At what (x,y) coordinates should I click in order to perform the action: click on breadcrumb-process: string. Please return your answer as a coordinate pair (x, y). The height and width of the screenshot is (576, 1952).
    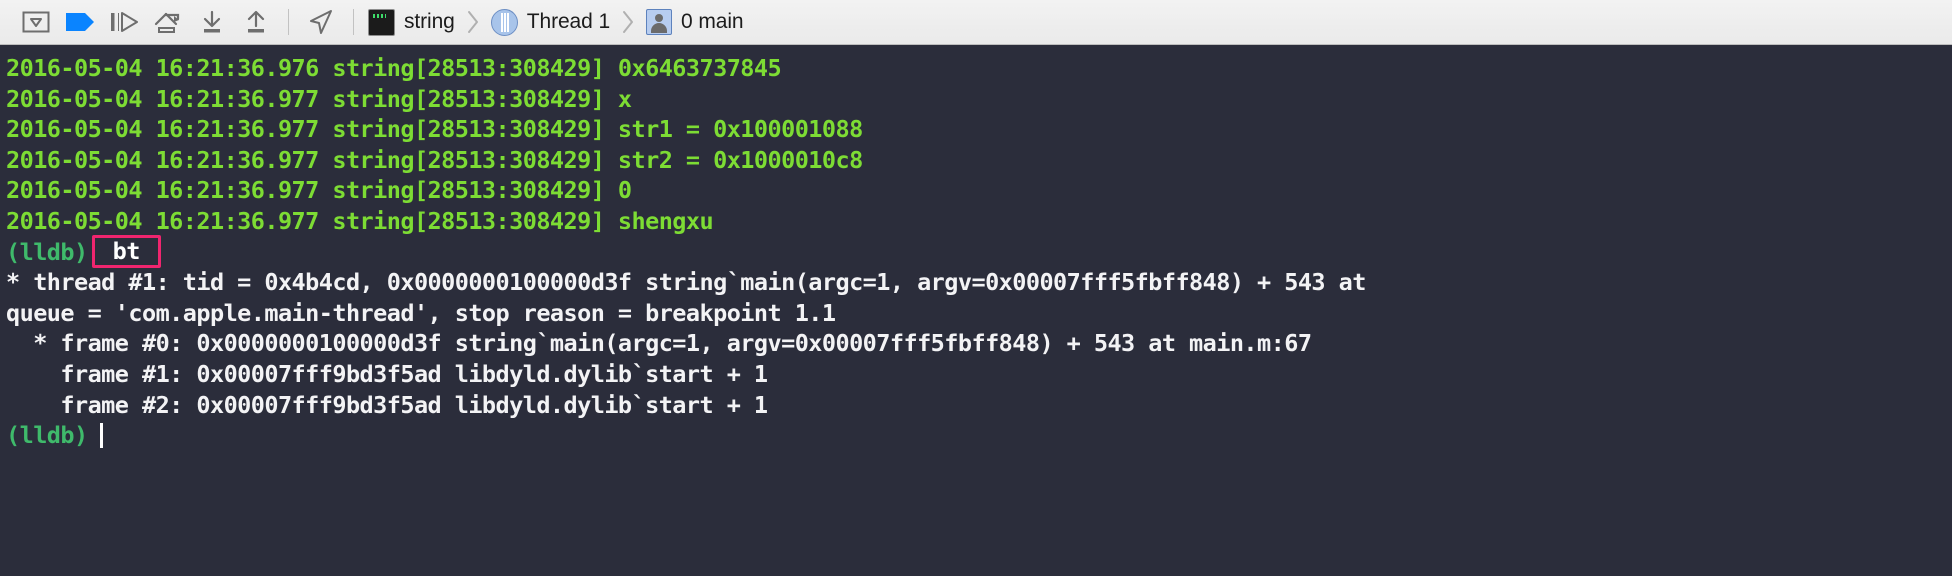
    Looking at the image, I should click on (411, 22).